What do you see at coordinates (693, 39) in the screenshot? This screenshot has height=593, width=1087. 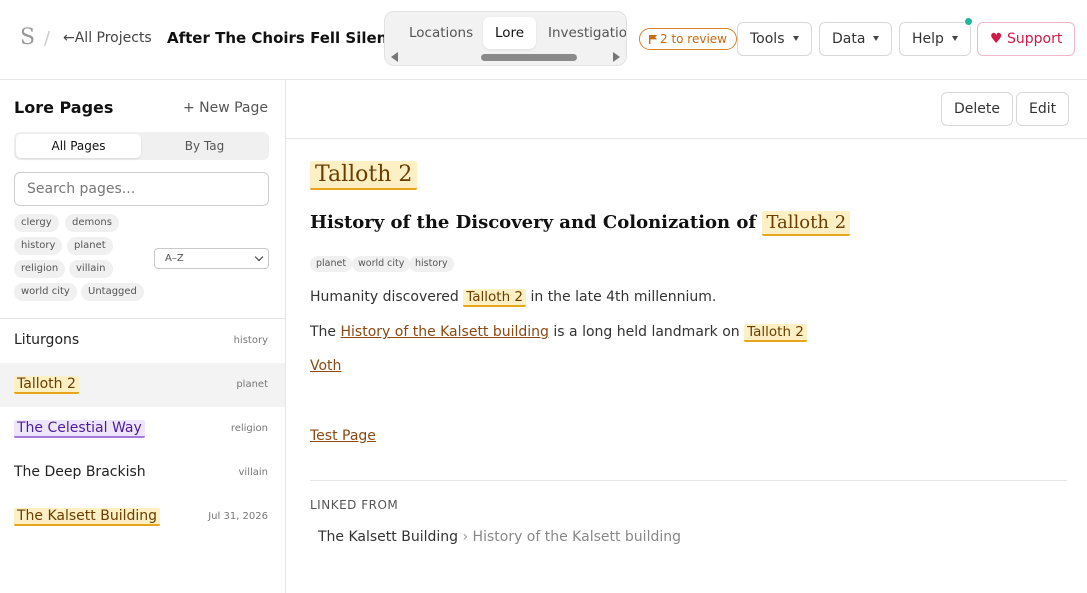 I see `review-badge-label: 2 to review` at bounding box center [693, 39].